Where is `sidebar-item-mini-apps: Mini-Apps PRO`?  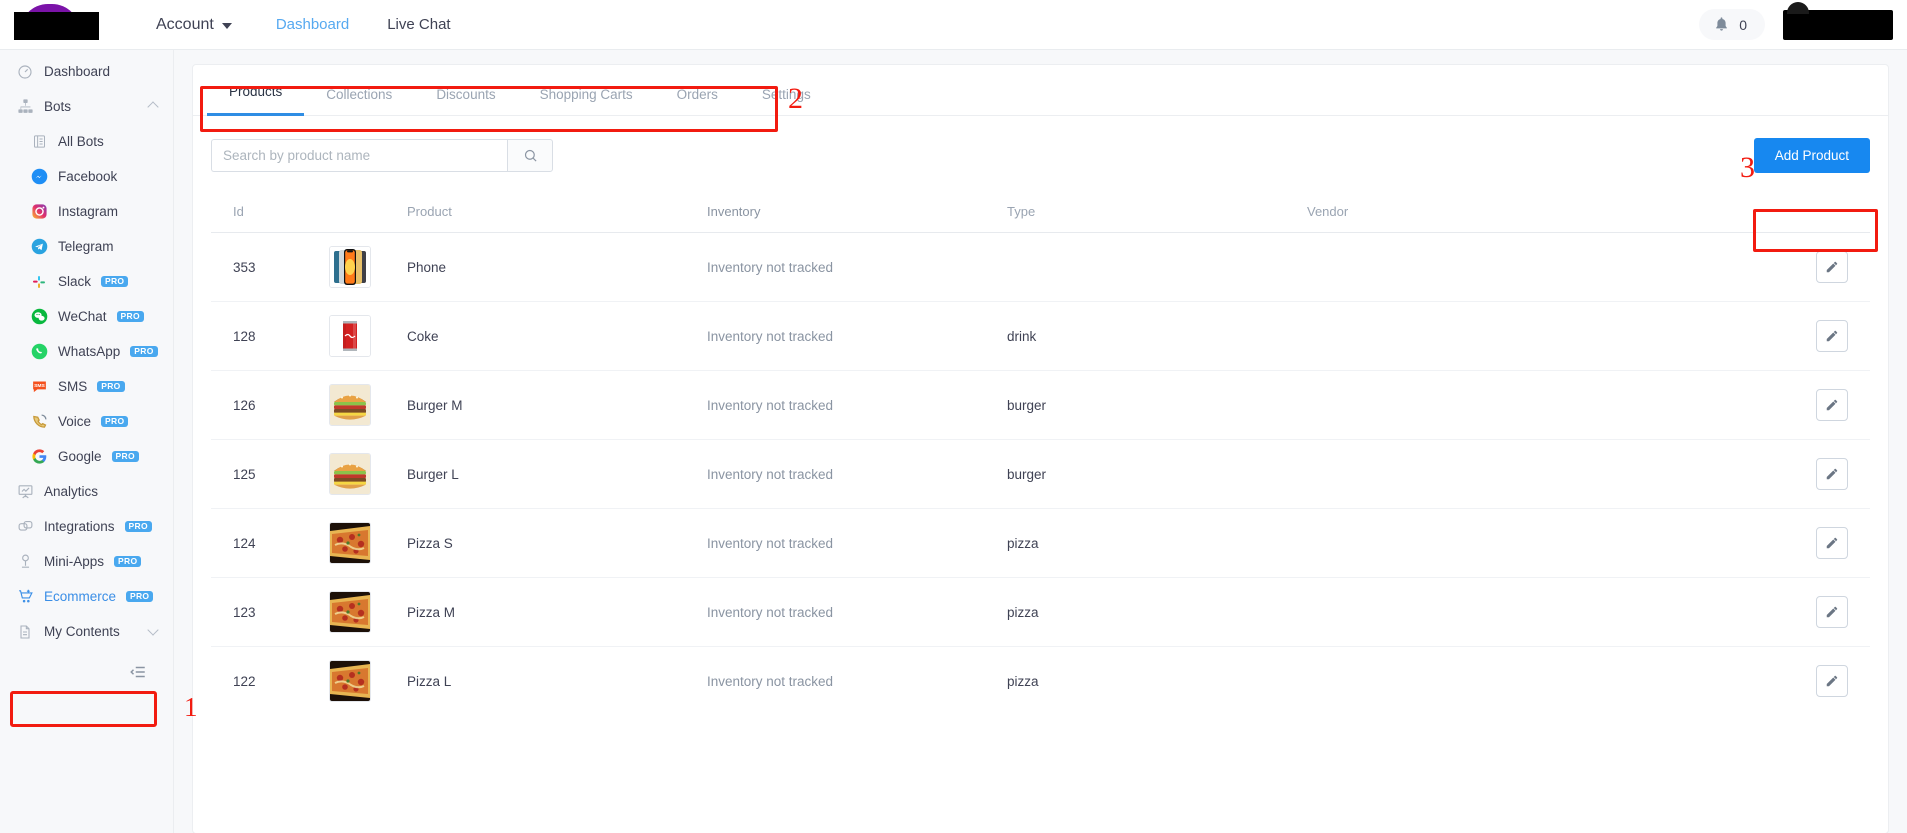 sidebar-item-mini-apps: Mini-Apps PRO is located at coordinates (86, 561).